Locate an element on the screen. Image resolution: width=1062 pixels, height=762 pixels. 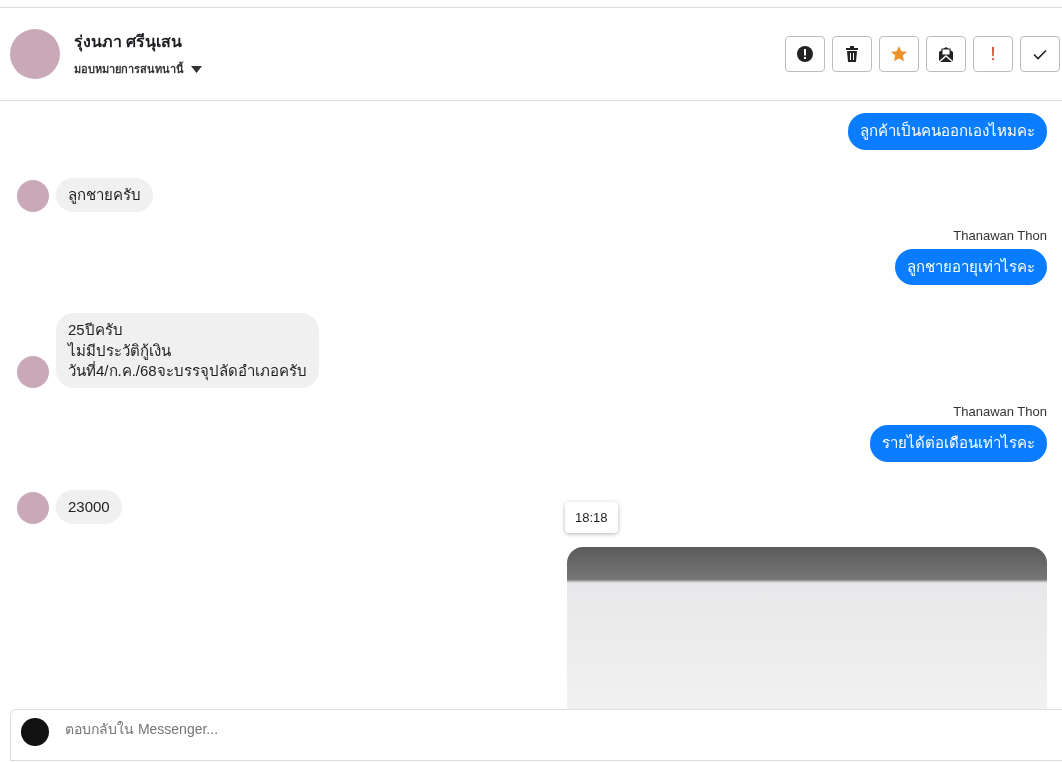
message-bubble: ลูกชายอายุเท่าไรคะ is located at coordinates (971, 267).